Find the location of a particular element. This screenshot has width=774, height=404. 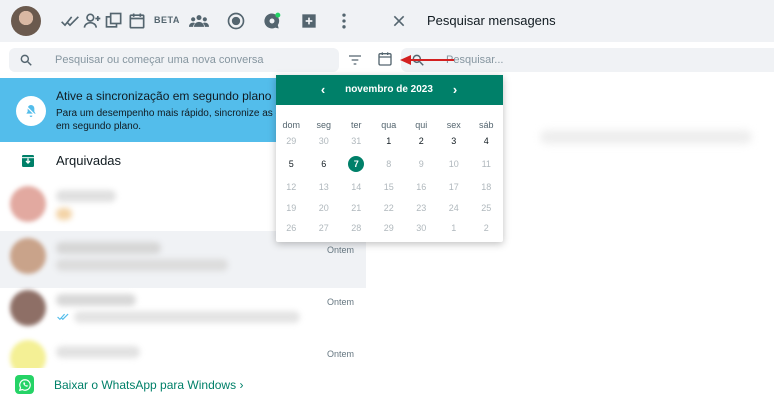

calendar-day: 27 is located at coordinates (323, 228).